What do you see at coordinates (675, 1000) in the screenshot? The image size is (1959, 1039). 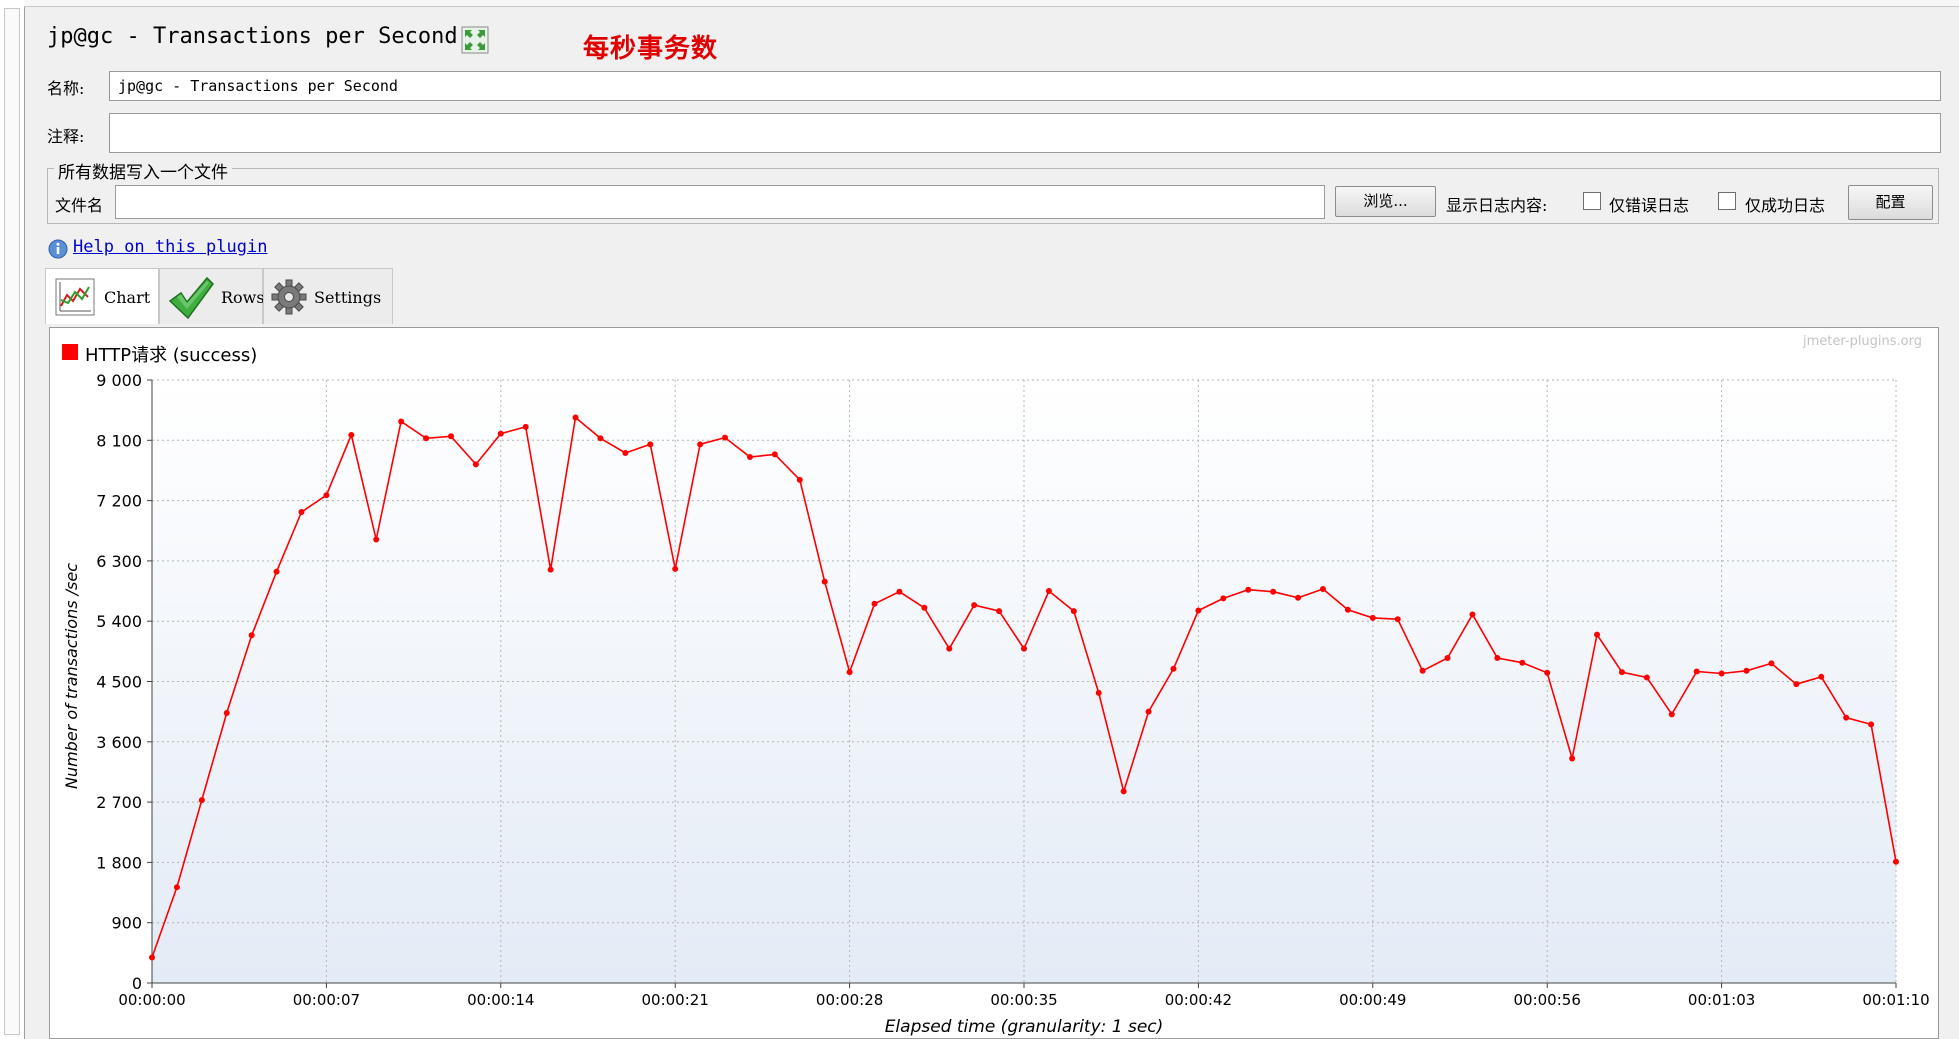 I see `x-tick-label: 00:00:21` at bounding box center [675, 1000].